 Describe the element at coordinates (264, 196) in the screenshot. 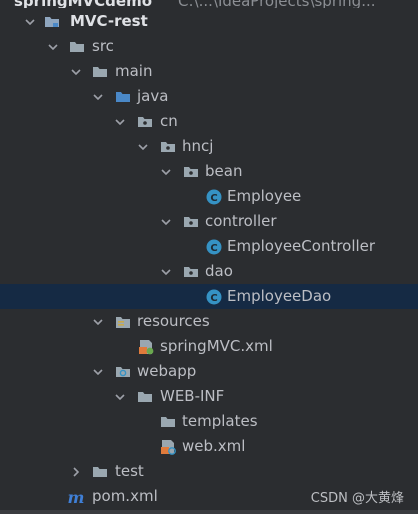

I see `tree-label: Employee` at that location.